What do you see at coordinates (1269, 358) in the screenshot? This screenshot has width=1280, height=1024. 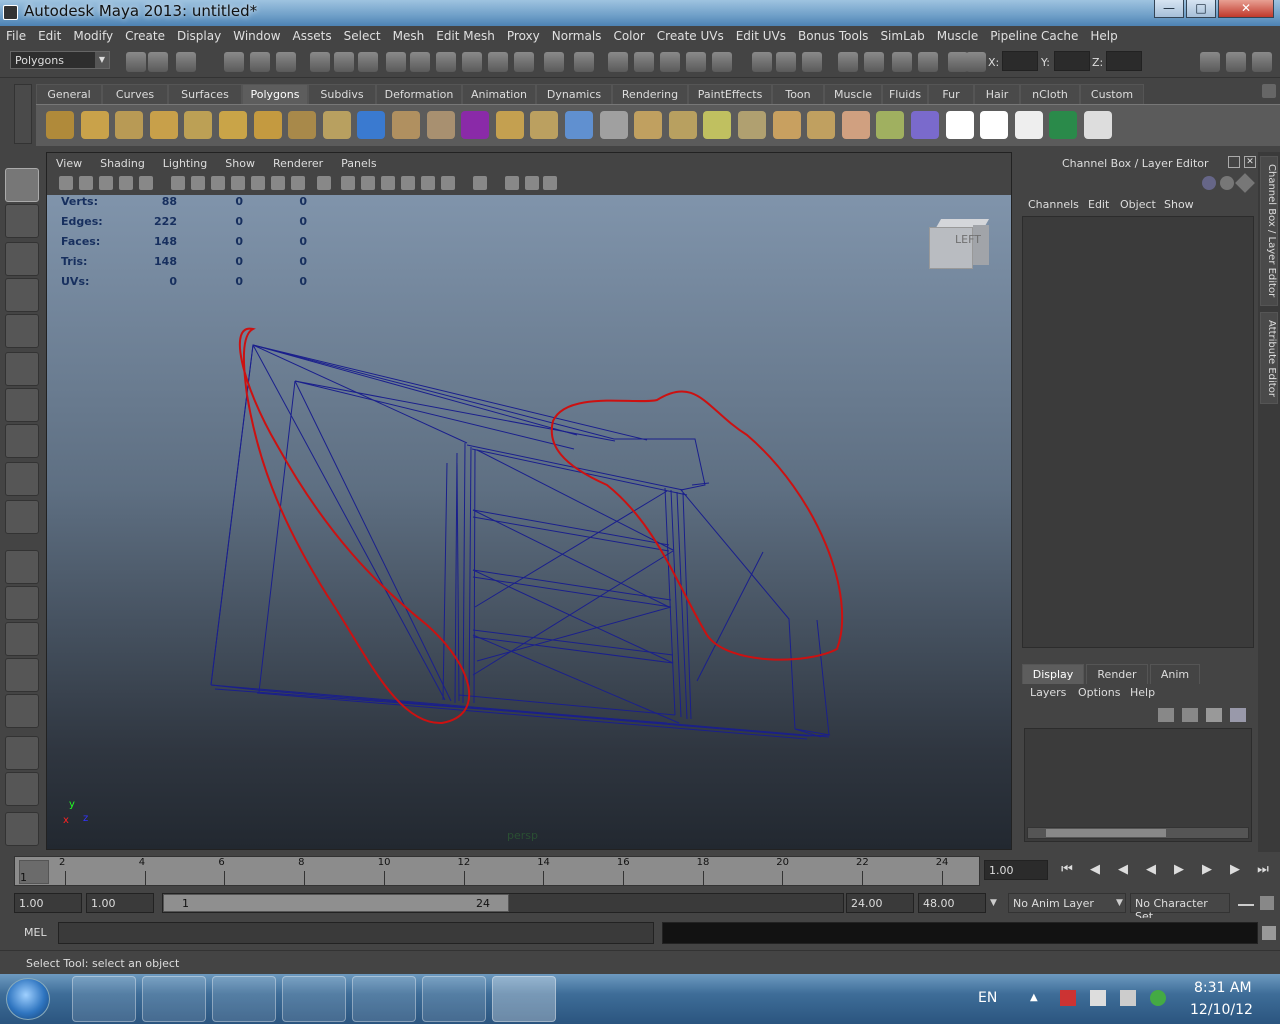 I see `side-tab-attribute-editor: Attribute Editor` at bounding box center [1269, 358].